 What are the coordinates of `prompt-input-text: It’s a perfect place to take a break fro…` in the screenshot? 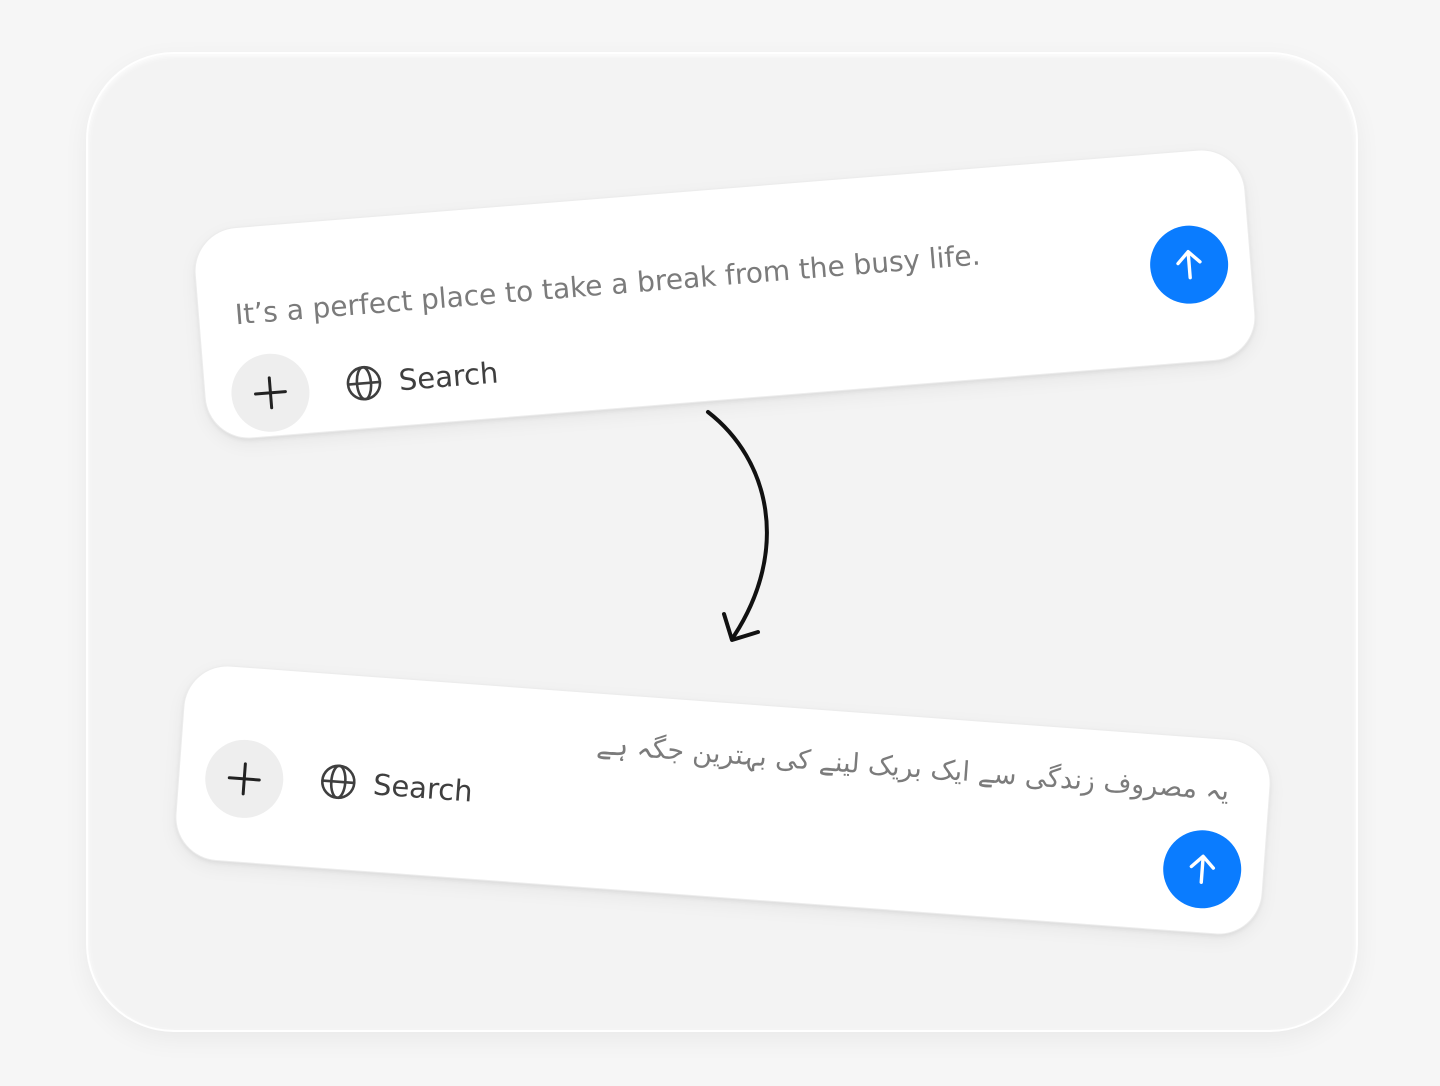 It's located at (608, 284).